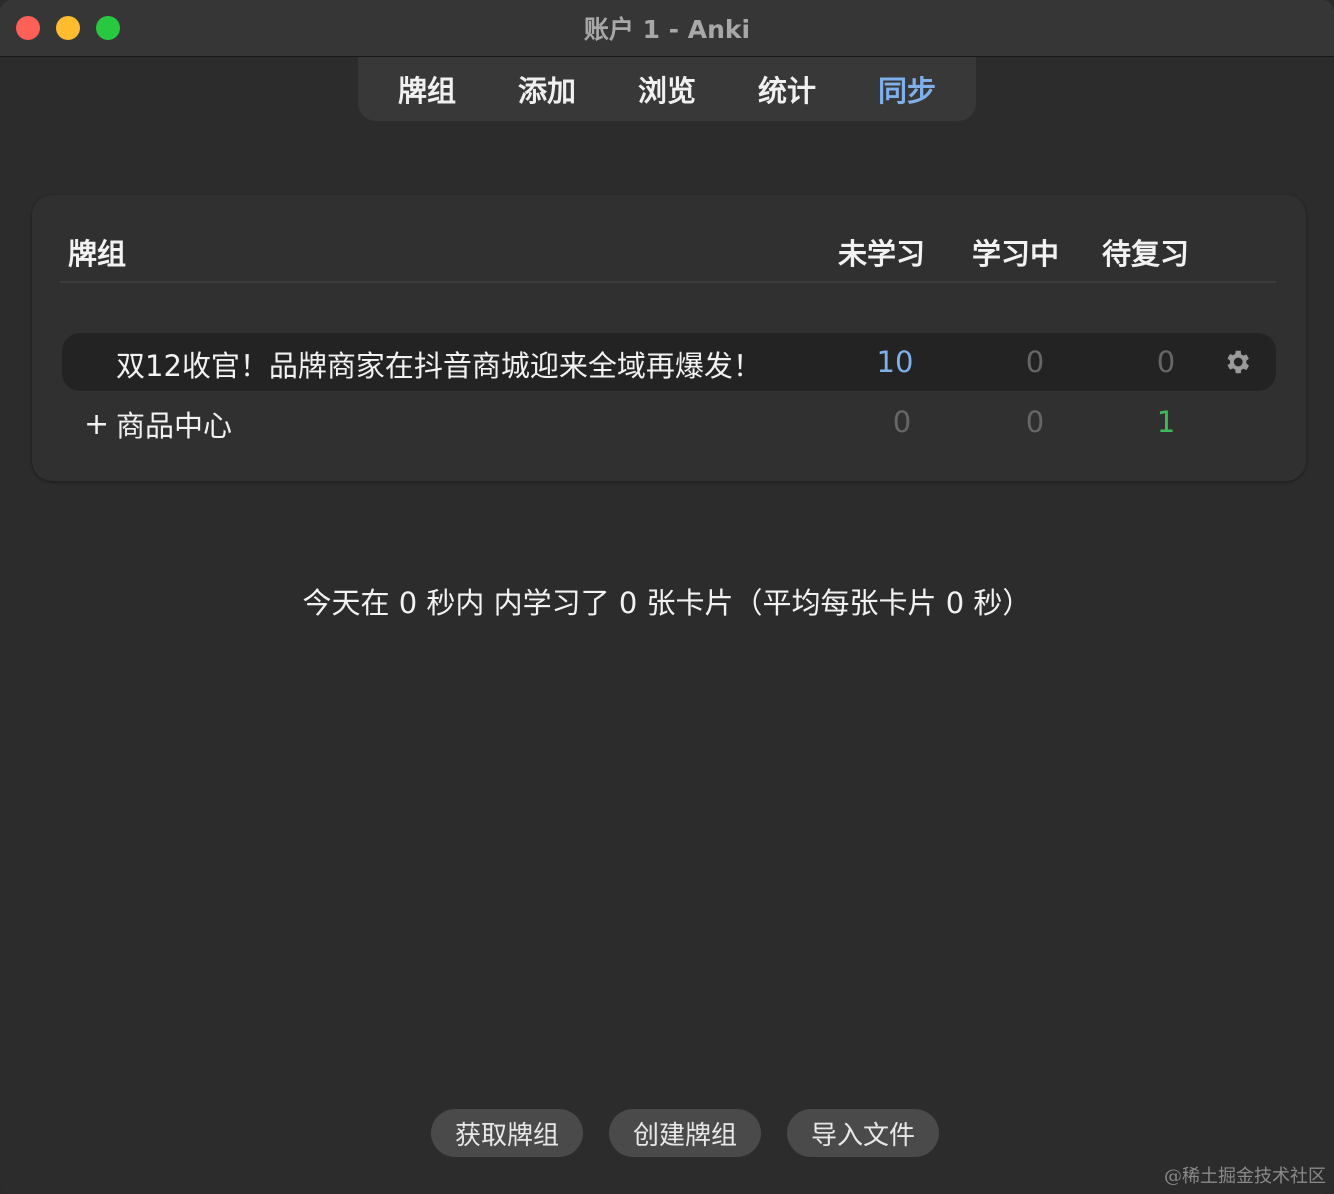 The height and width of the screenshot is (1194, 1334). I want to click on deck-due-count: 1, so click(1166, 422).